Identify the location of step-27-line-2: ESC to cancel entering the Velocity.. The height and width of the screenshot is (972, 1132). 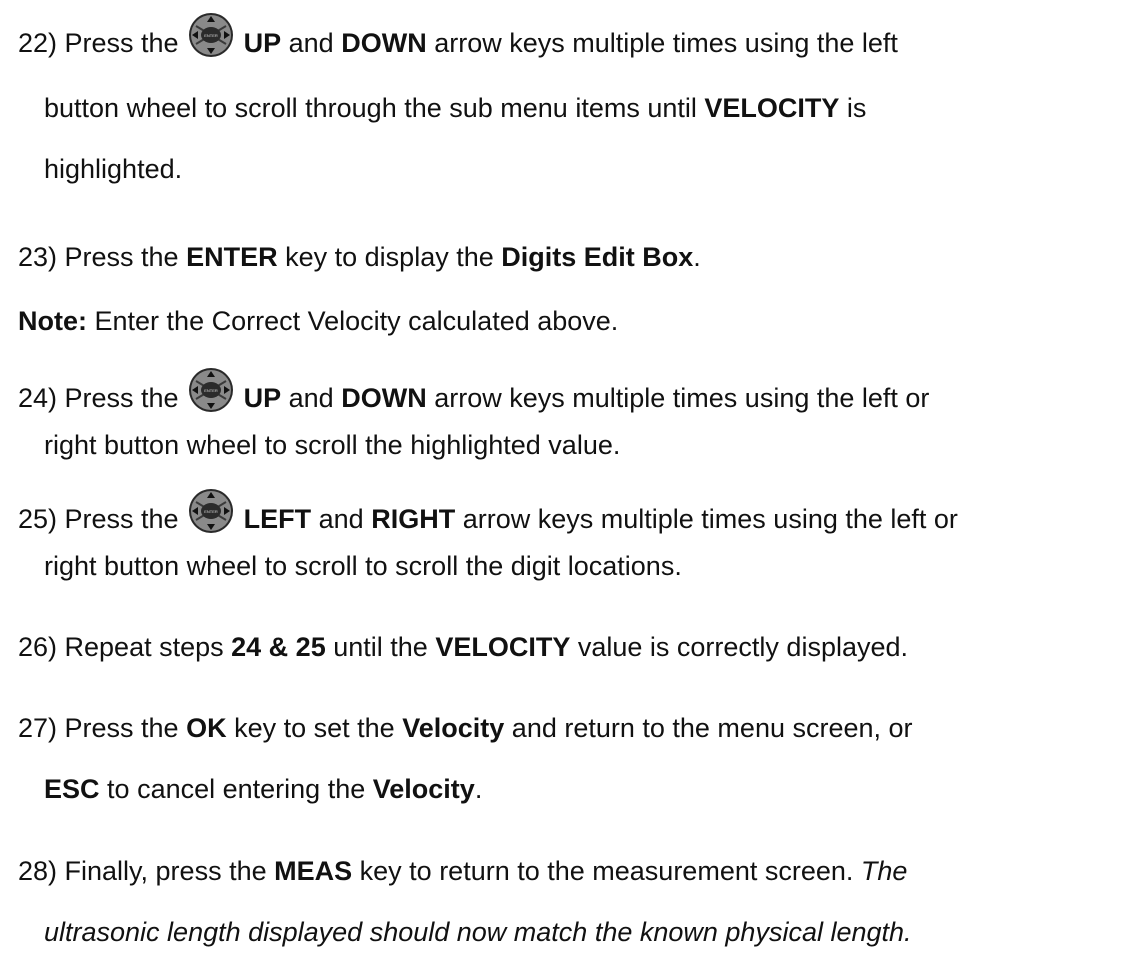
(263, 789).